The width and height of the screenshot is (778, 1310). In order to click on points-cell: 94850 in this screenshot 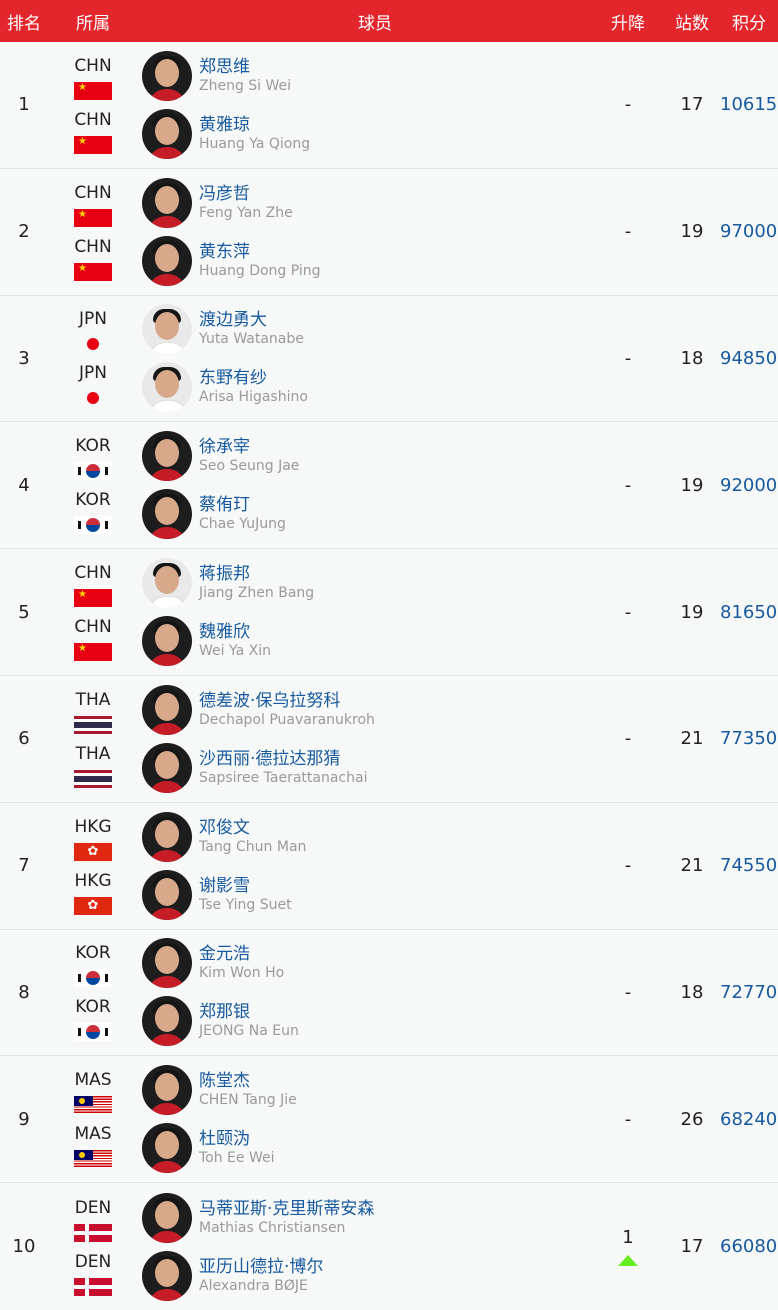, I will do `click(749, 358)`.